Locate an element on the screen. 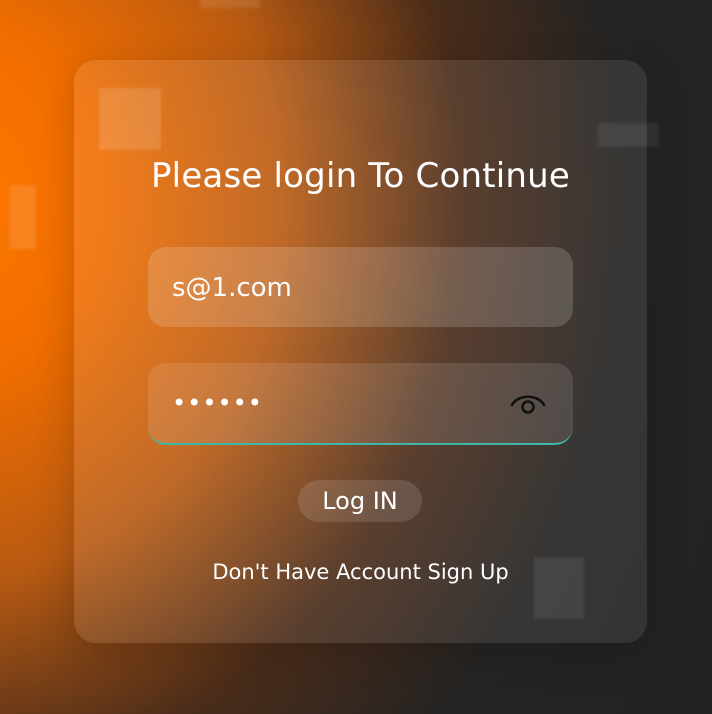  page-title: Please login To Continue is located at coordinates (360, 176).